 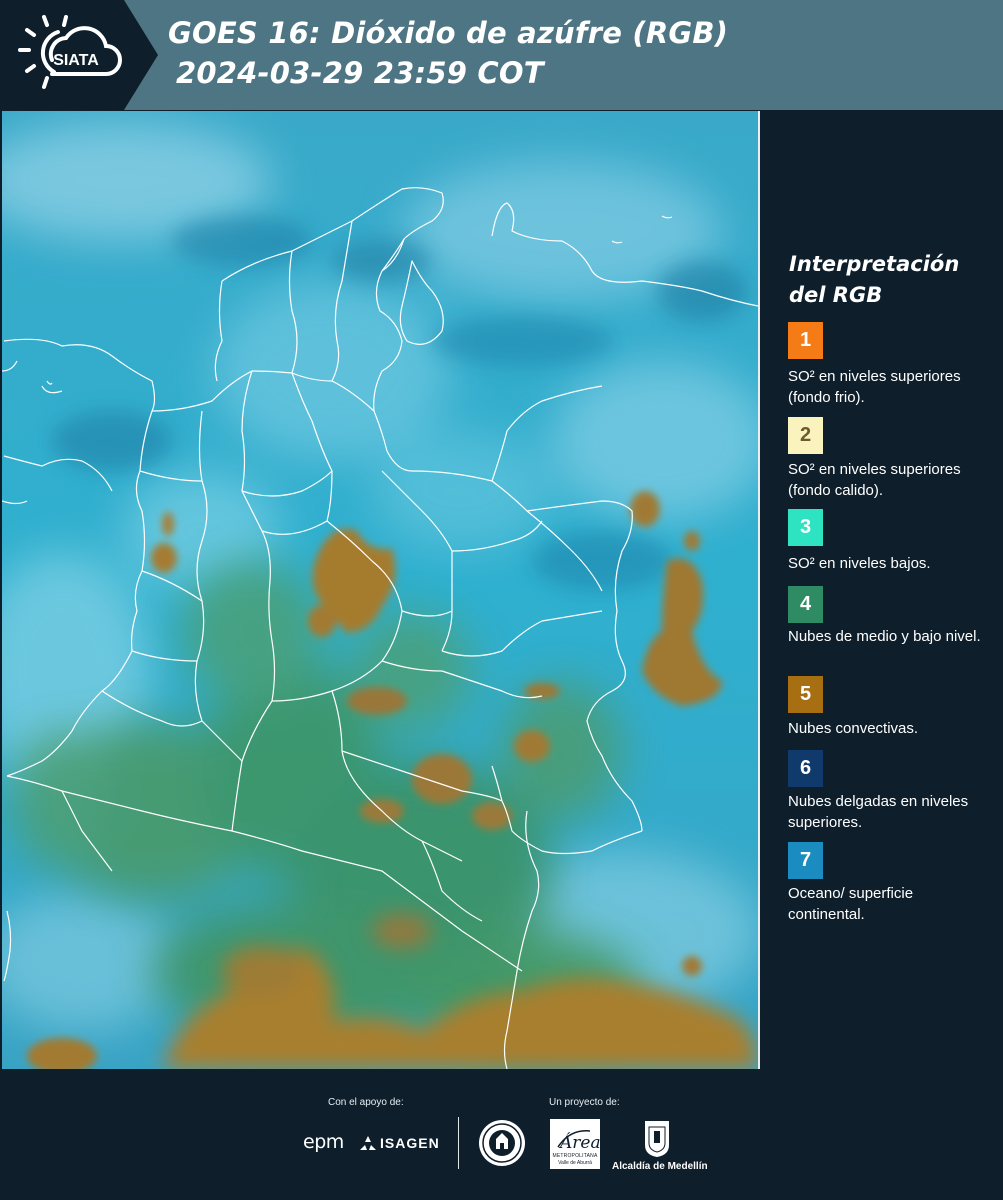 What do you see at coordinates (805, 435) in the screenshot?
I see `legend-swatch-2: 2` at bounding box center [805, 435].